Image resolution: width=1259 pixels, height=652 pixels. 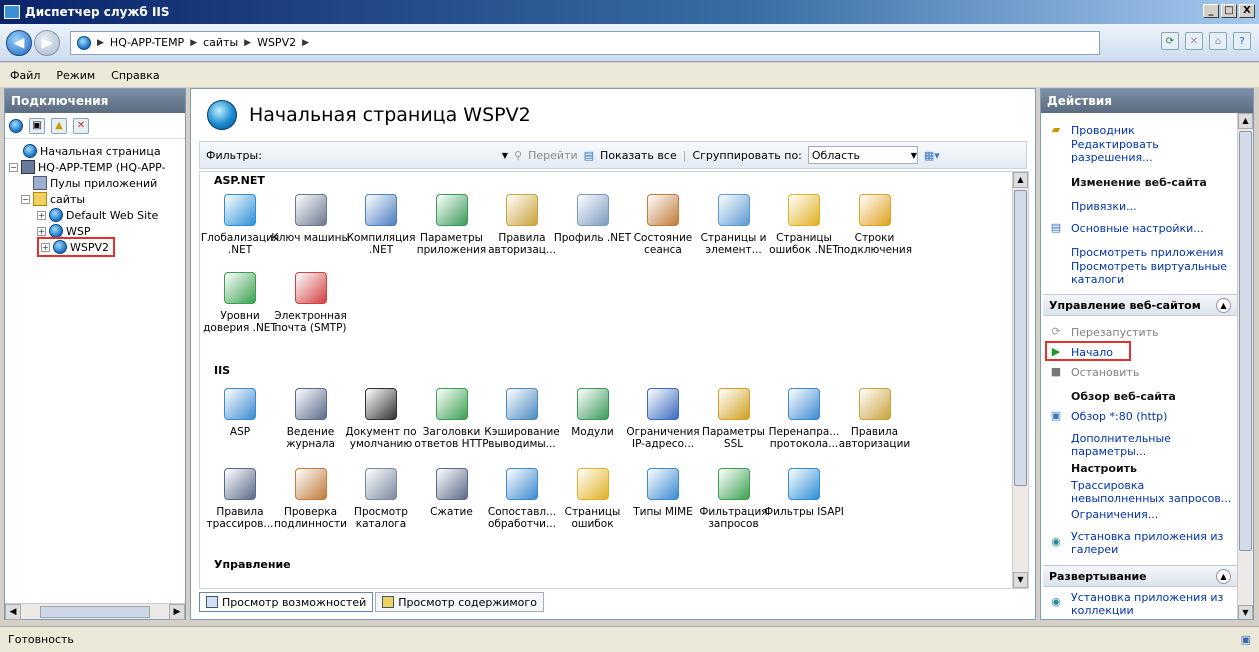 What do you see at coordinates (13, 167) in the screenshot?
I see `collapse-toggle: −` at bounding box center [13, 167].